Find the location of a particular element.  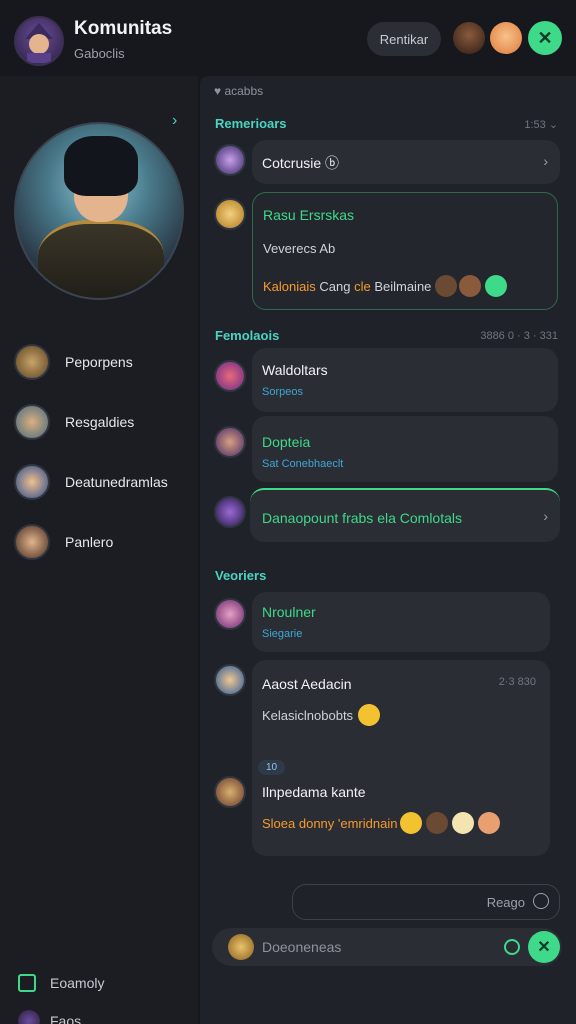

sidebar-item-label: Deatunedramlas is located at coordinates (116, 482).